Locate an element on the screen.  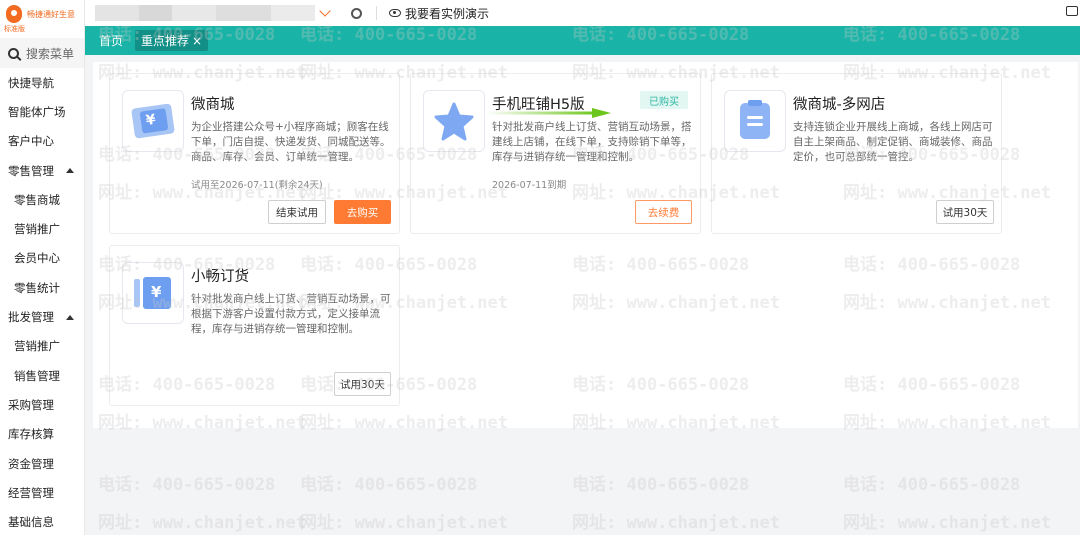
tab-home: 首页 is located at coordinates (111, 40).